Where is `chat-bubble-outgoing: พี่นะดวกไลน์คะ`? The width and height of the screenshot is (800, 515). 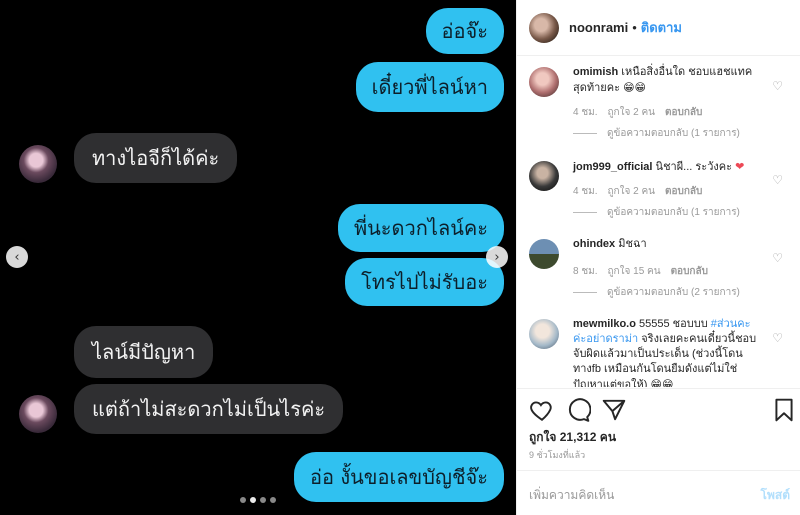 chat-bubble-outgoing: พี่นะดวกไลน์คะ is located at coordinates (420, 228).